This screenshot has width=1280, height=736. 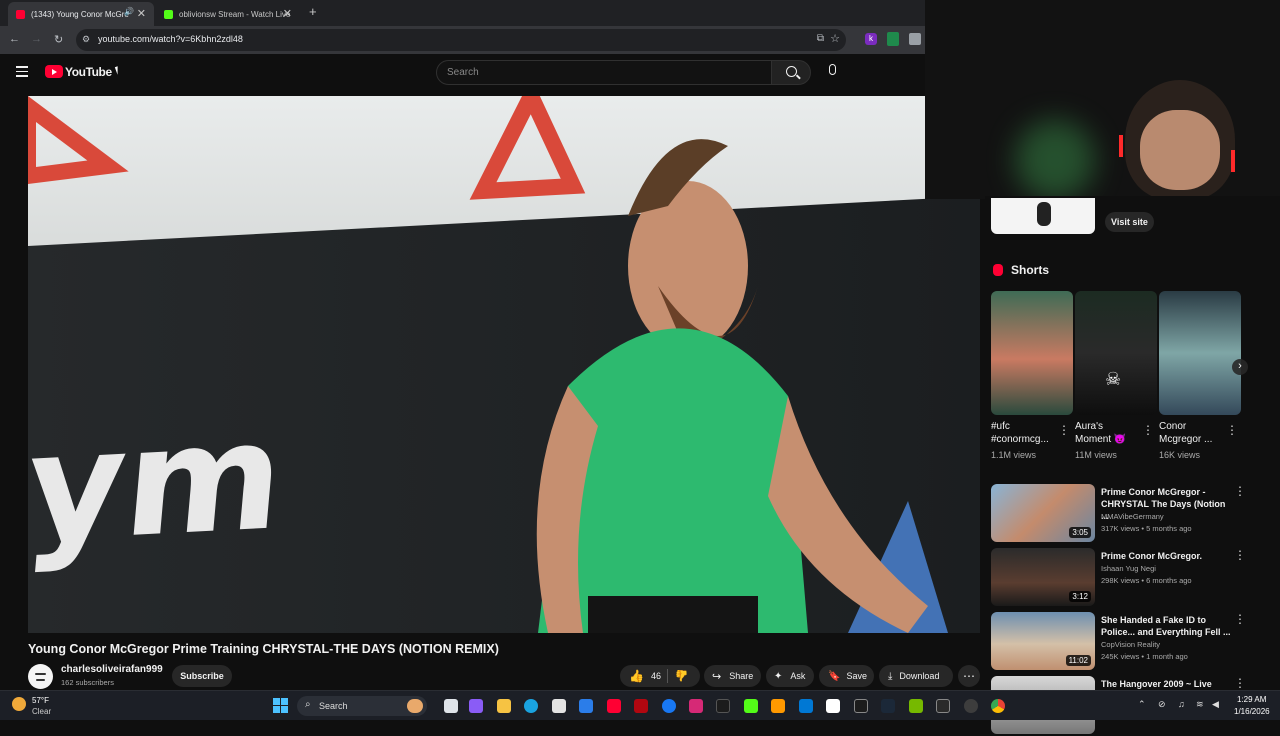 I want to click on visit-site-button: Visit site, so click(x=1129, y=222).